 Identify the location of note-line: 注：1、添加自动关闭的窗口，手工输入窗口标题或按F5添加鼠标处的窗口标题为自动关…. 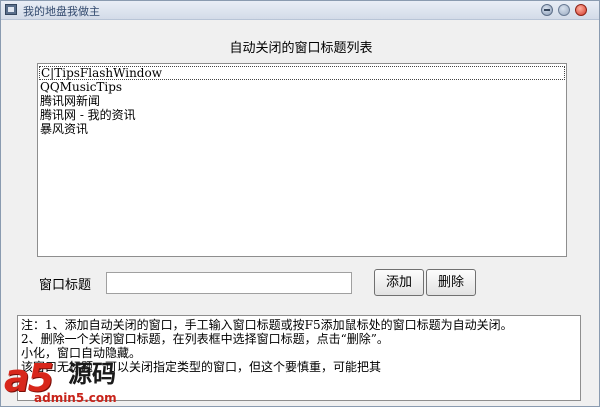
(267, 325).